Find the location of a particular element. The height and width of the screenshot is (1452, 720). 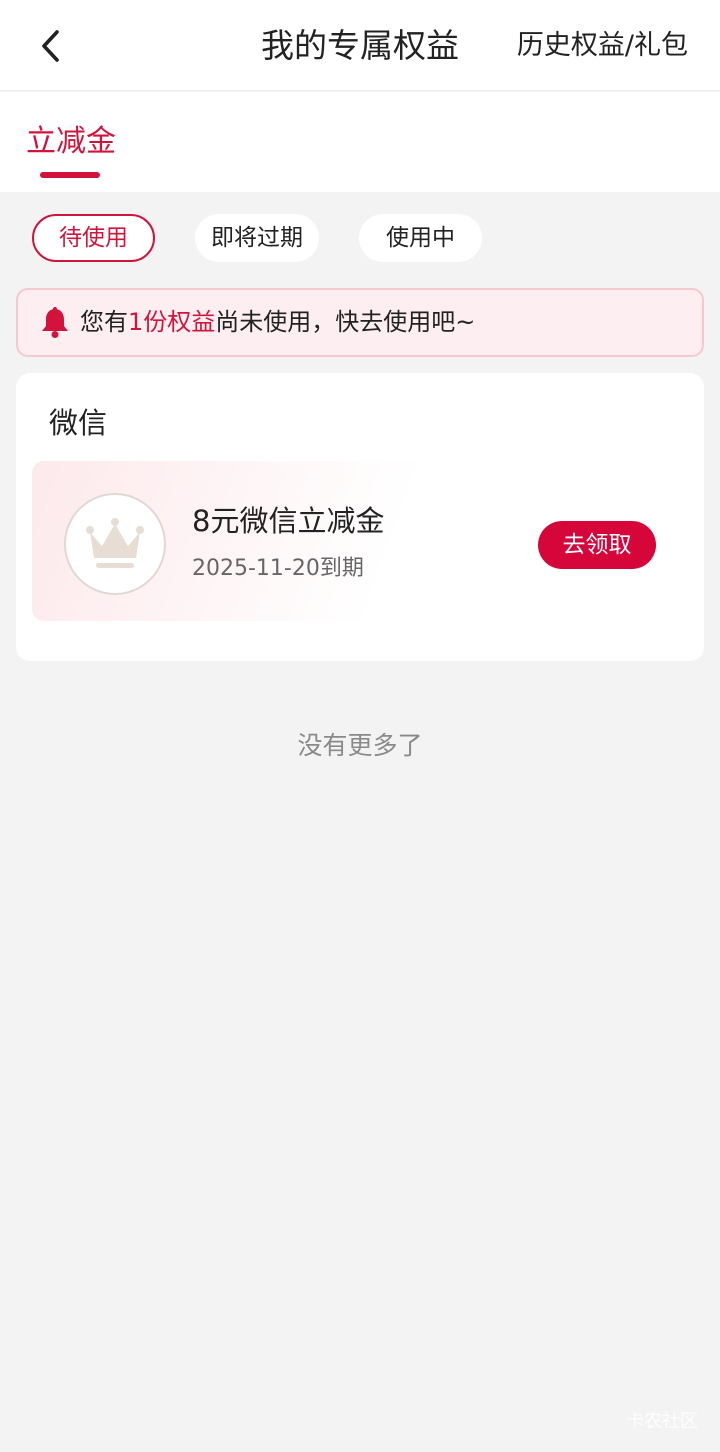

filter-in-use: 使用中 is located at coordinates (420, 238).